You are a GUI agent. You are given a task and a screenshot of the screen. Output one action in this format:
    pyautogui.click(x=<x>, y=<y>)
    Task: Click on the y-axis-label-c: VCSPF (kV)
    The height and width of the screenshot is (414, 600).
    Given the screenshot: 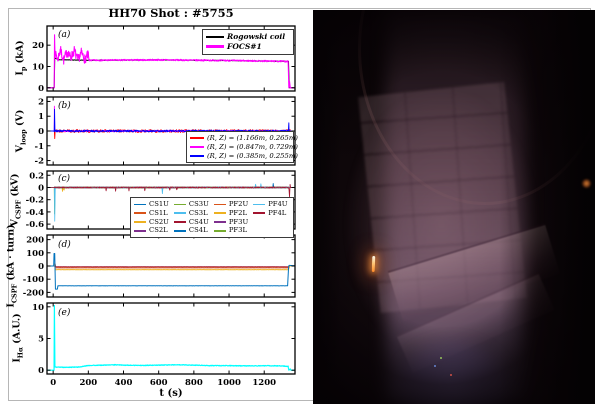 What is the action you would take?
    pyautogui.click(x=16, y=199)
    